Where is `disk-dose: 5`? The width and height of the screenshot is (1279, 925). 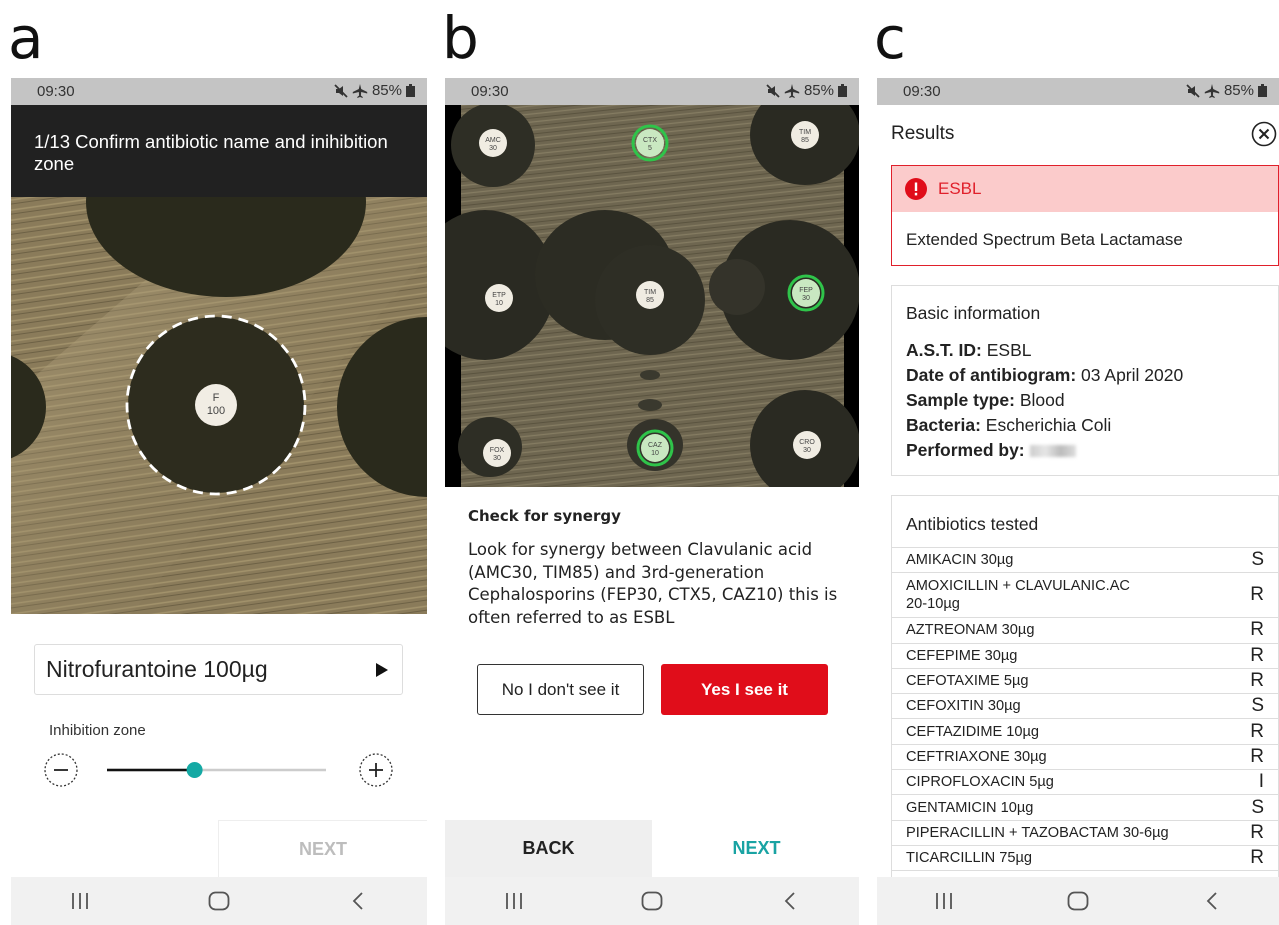
disk-dose: 5 is located at coordinates (650, 148).